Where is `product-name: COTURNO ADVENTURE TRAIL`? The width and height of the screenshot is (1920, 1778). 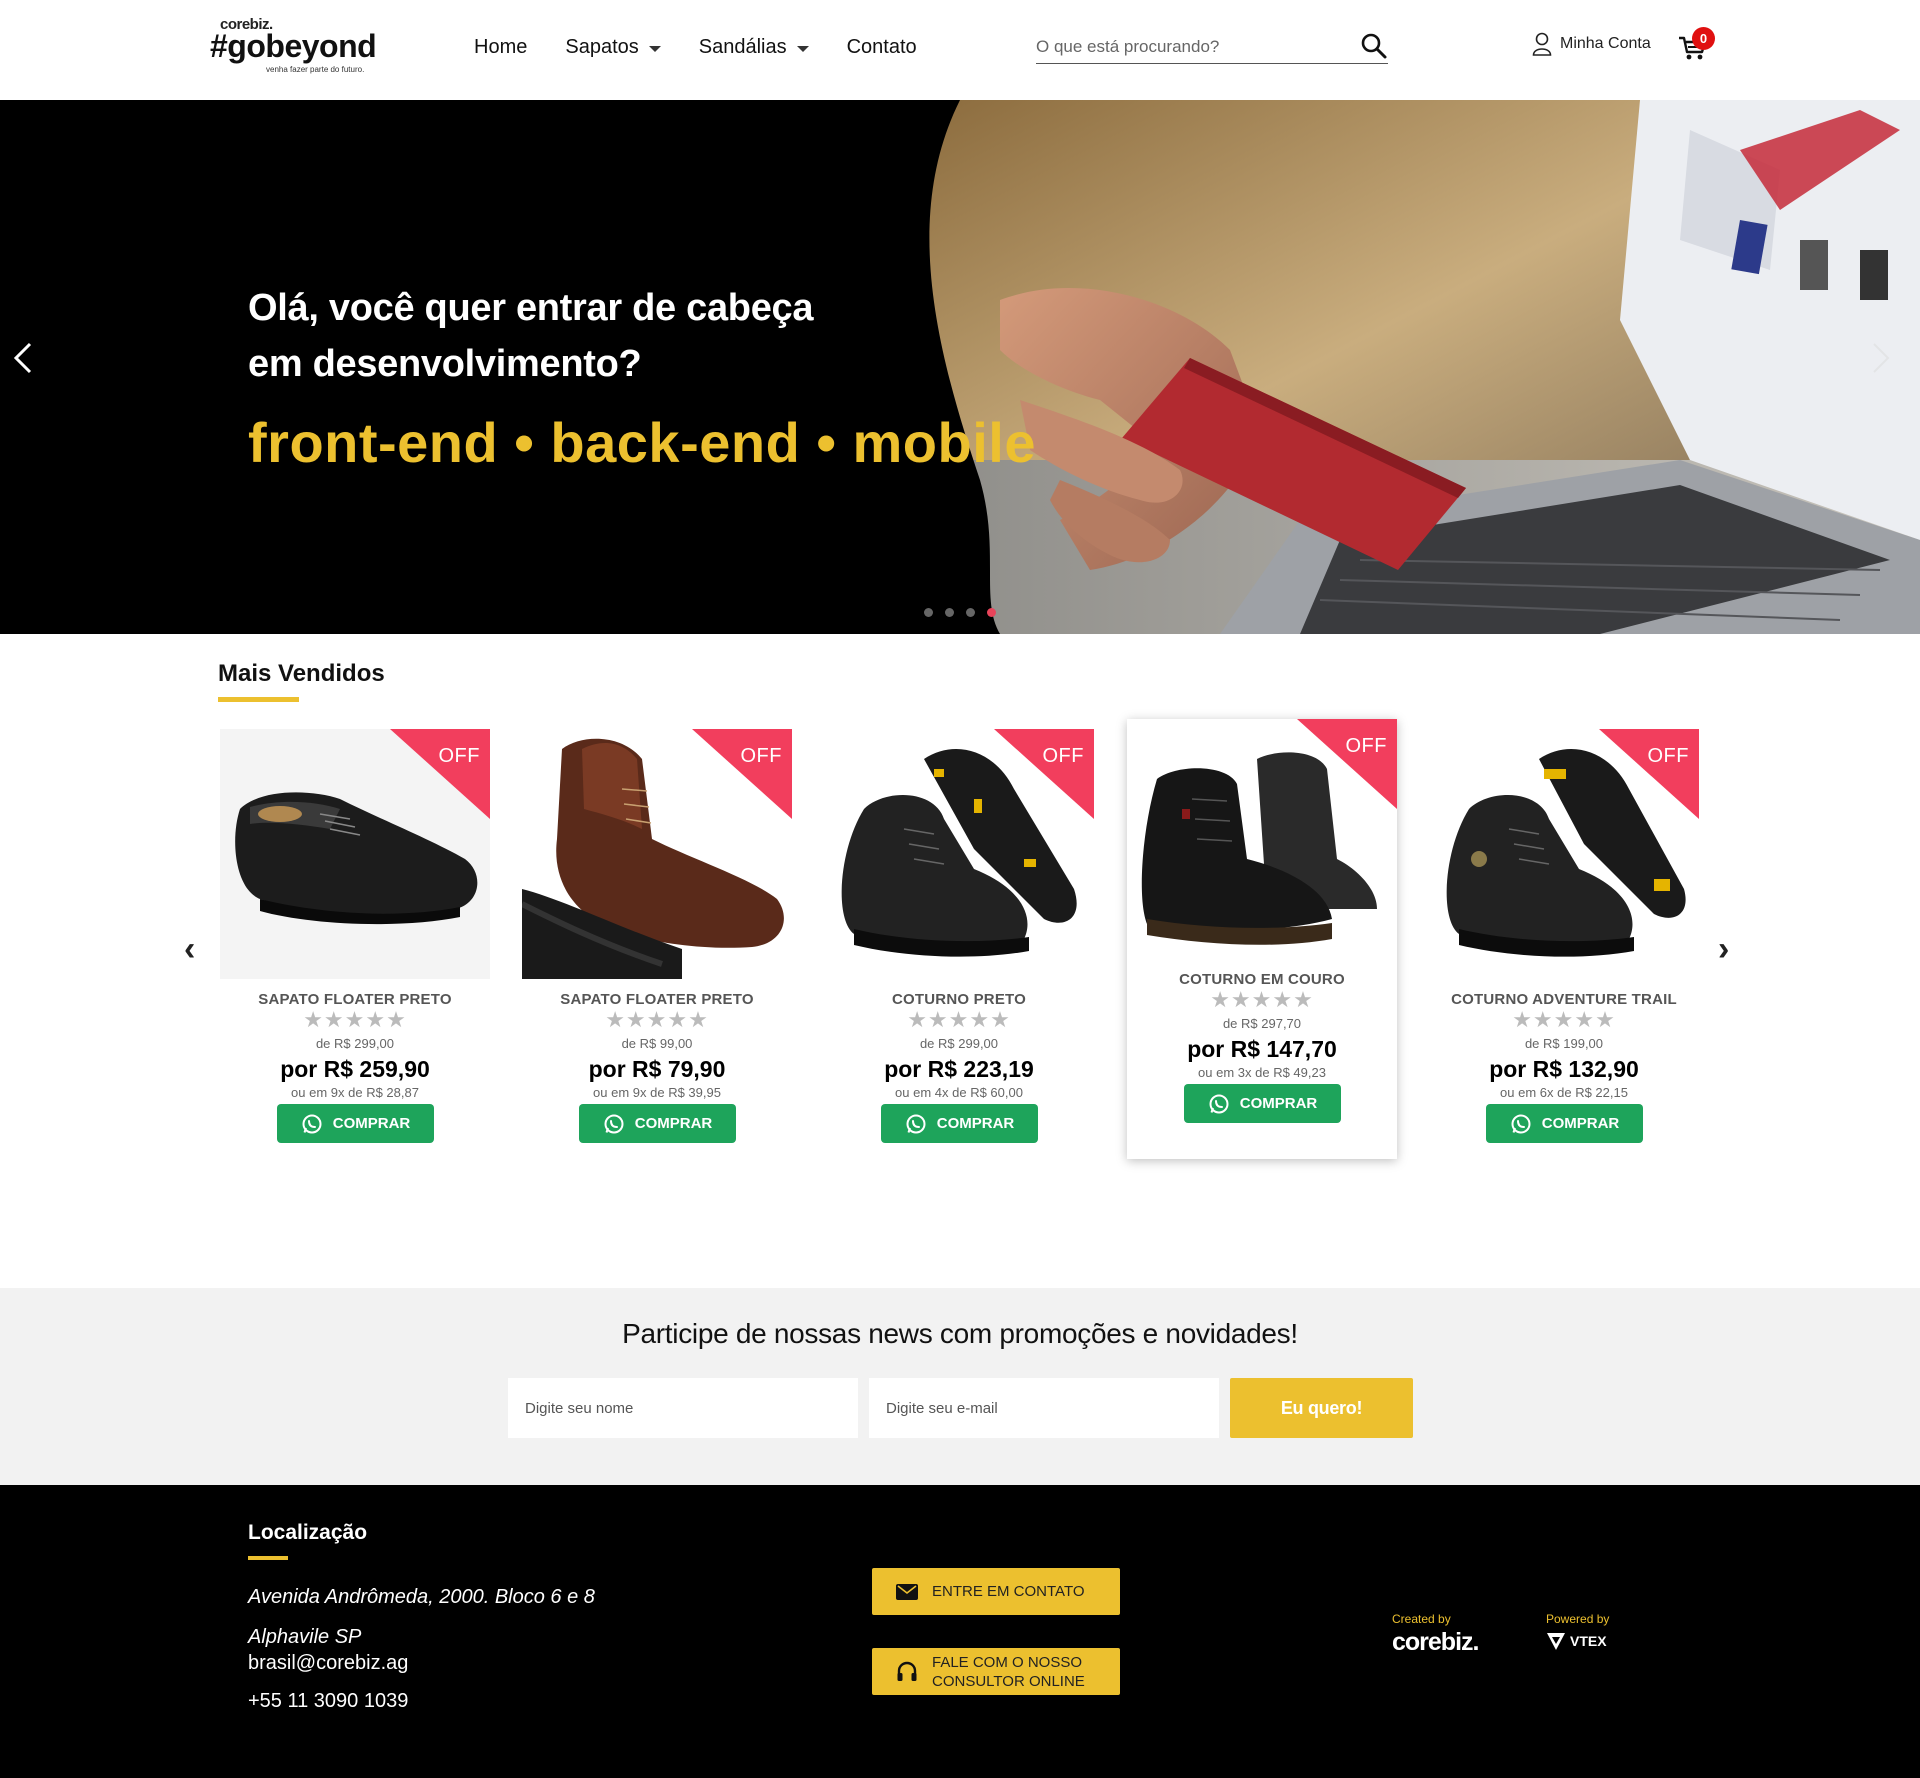
product-name: COTURNO ADVENTURE TRAIL is located at coordinates (1564, 999).